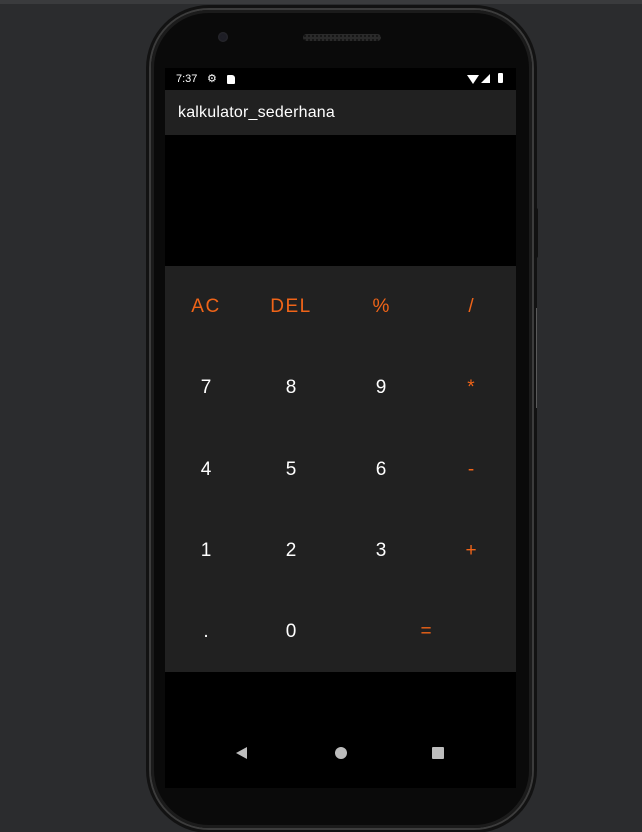 Image resolution: width=642 pixels, height=832 pixels. Describe the element at coordinates (291, 551) in the screenshot. I see `key-2: 2` at that location.